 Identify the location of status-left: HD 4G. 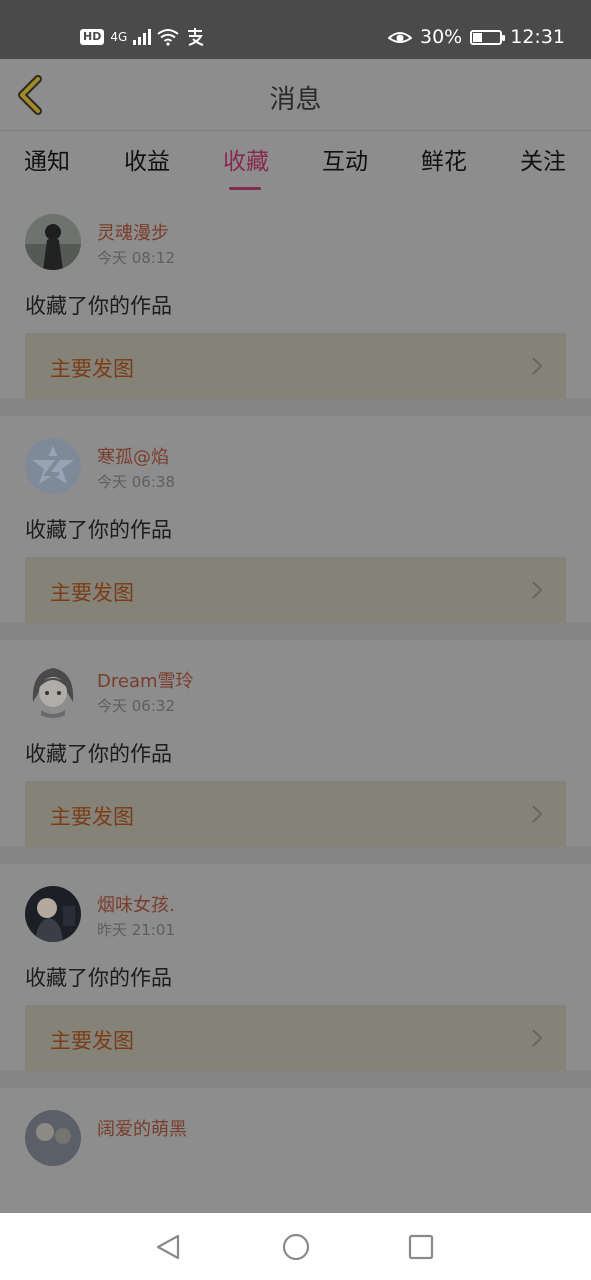
(142, 37).